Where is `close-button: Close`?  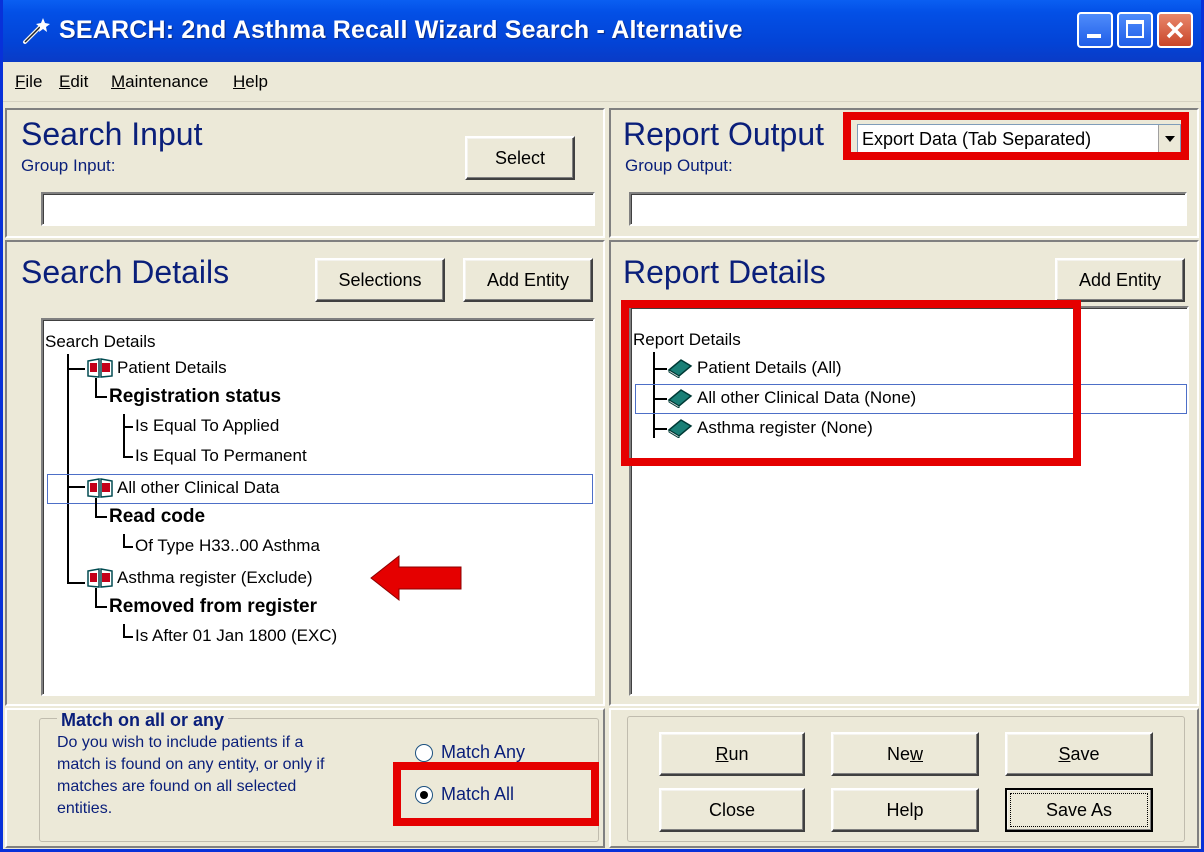
close-button: Close is located at coordinates (732, 810).